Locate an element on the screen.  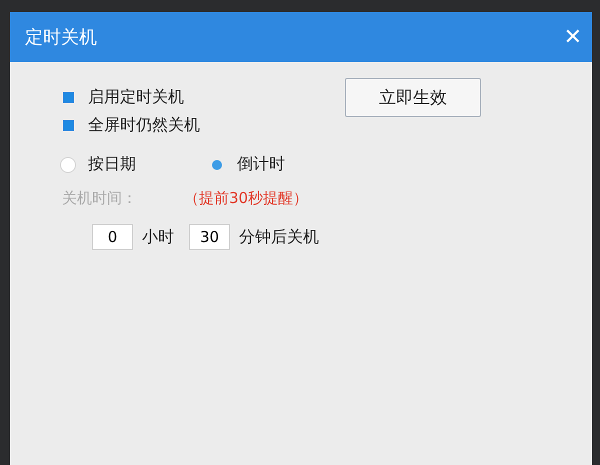
unit-label: 小时 is located at coordinates (158, 237).